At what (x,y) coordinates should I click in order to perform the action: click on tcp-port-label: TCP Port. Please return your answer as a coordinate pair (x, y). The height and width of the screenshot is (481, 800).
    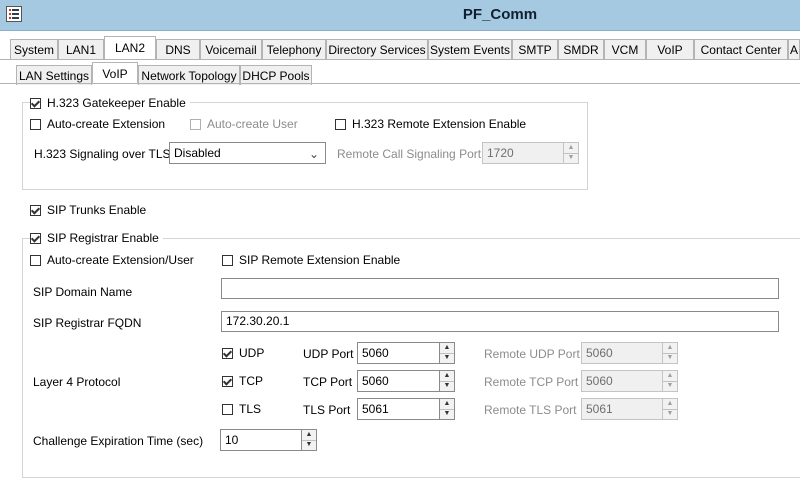
    Looking at the image, I should click on (328, 382).